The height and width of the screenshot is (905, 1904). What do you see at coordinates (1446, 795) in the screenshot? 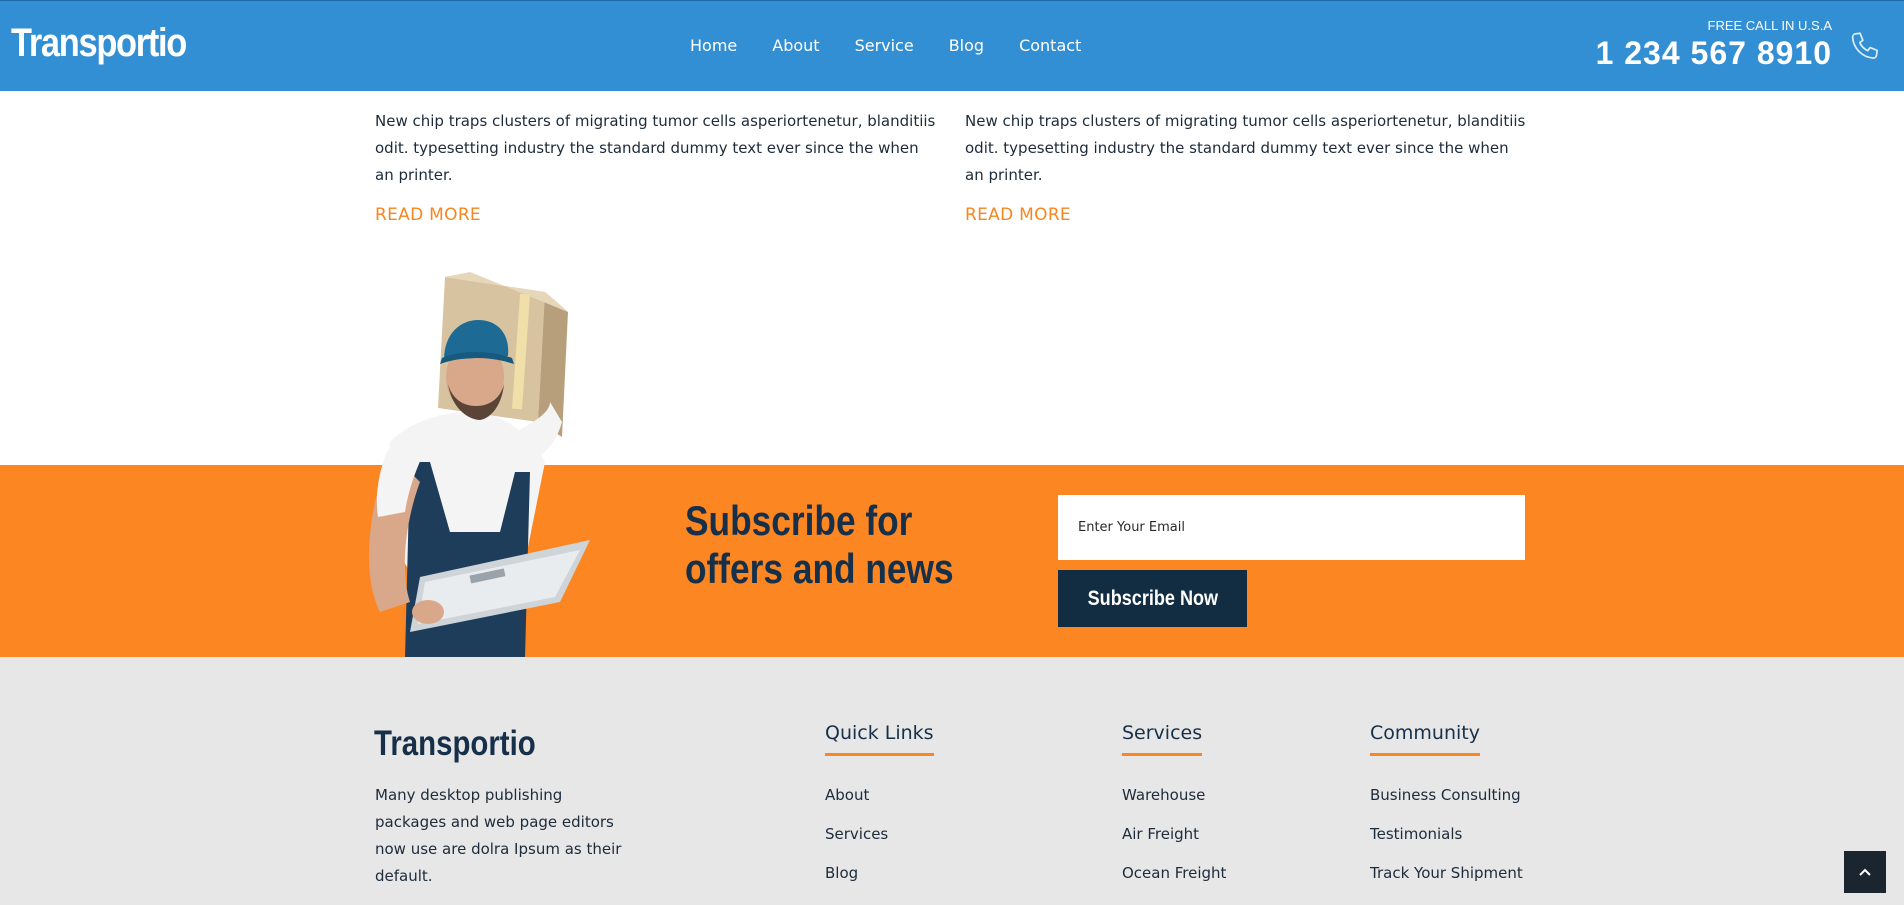
I see `footer-link-business-consulting: Business Consulting` at bounding box center [1446, 795].